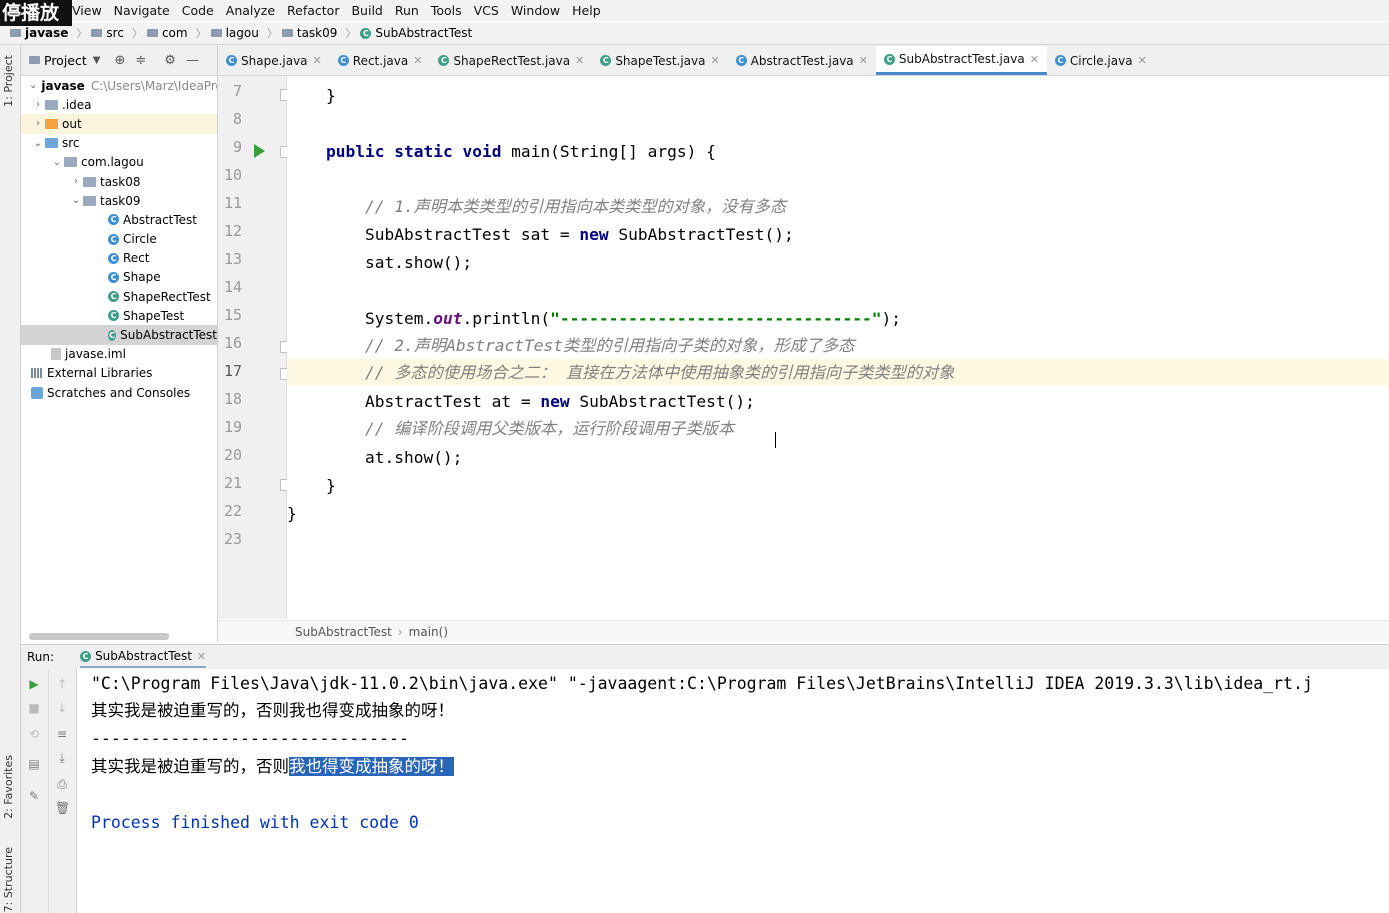 Image resolution: width=1389 pixels, height=913 pixels. Describe the element at coordinates (586, 10) in the screenshot. I see `menu-help: Help` at that location.